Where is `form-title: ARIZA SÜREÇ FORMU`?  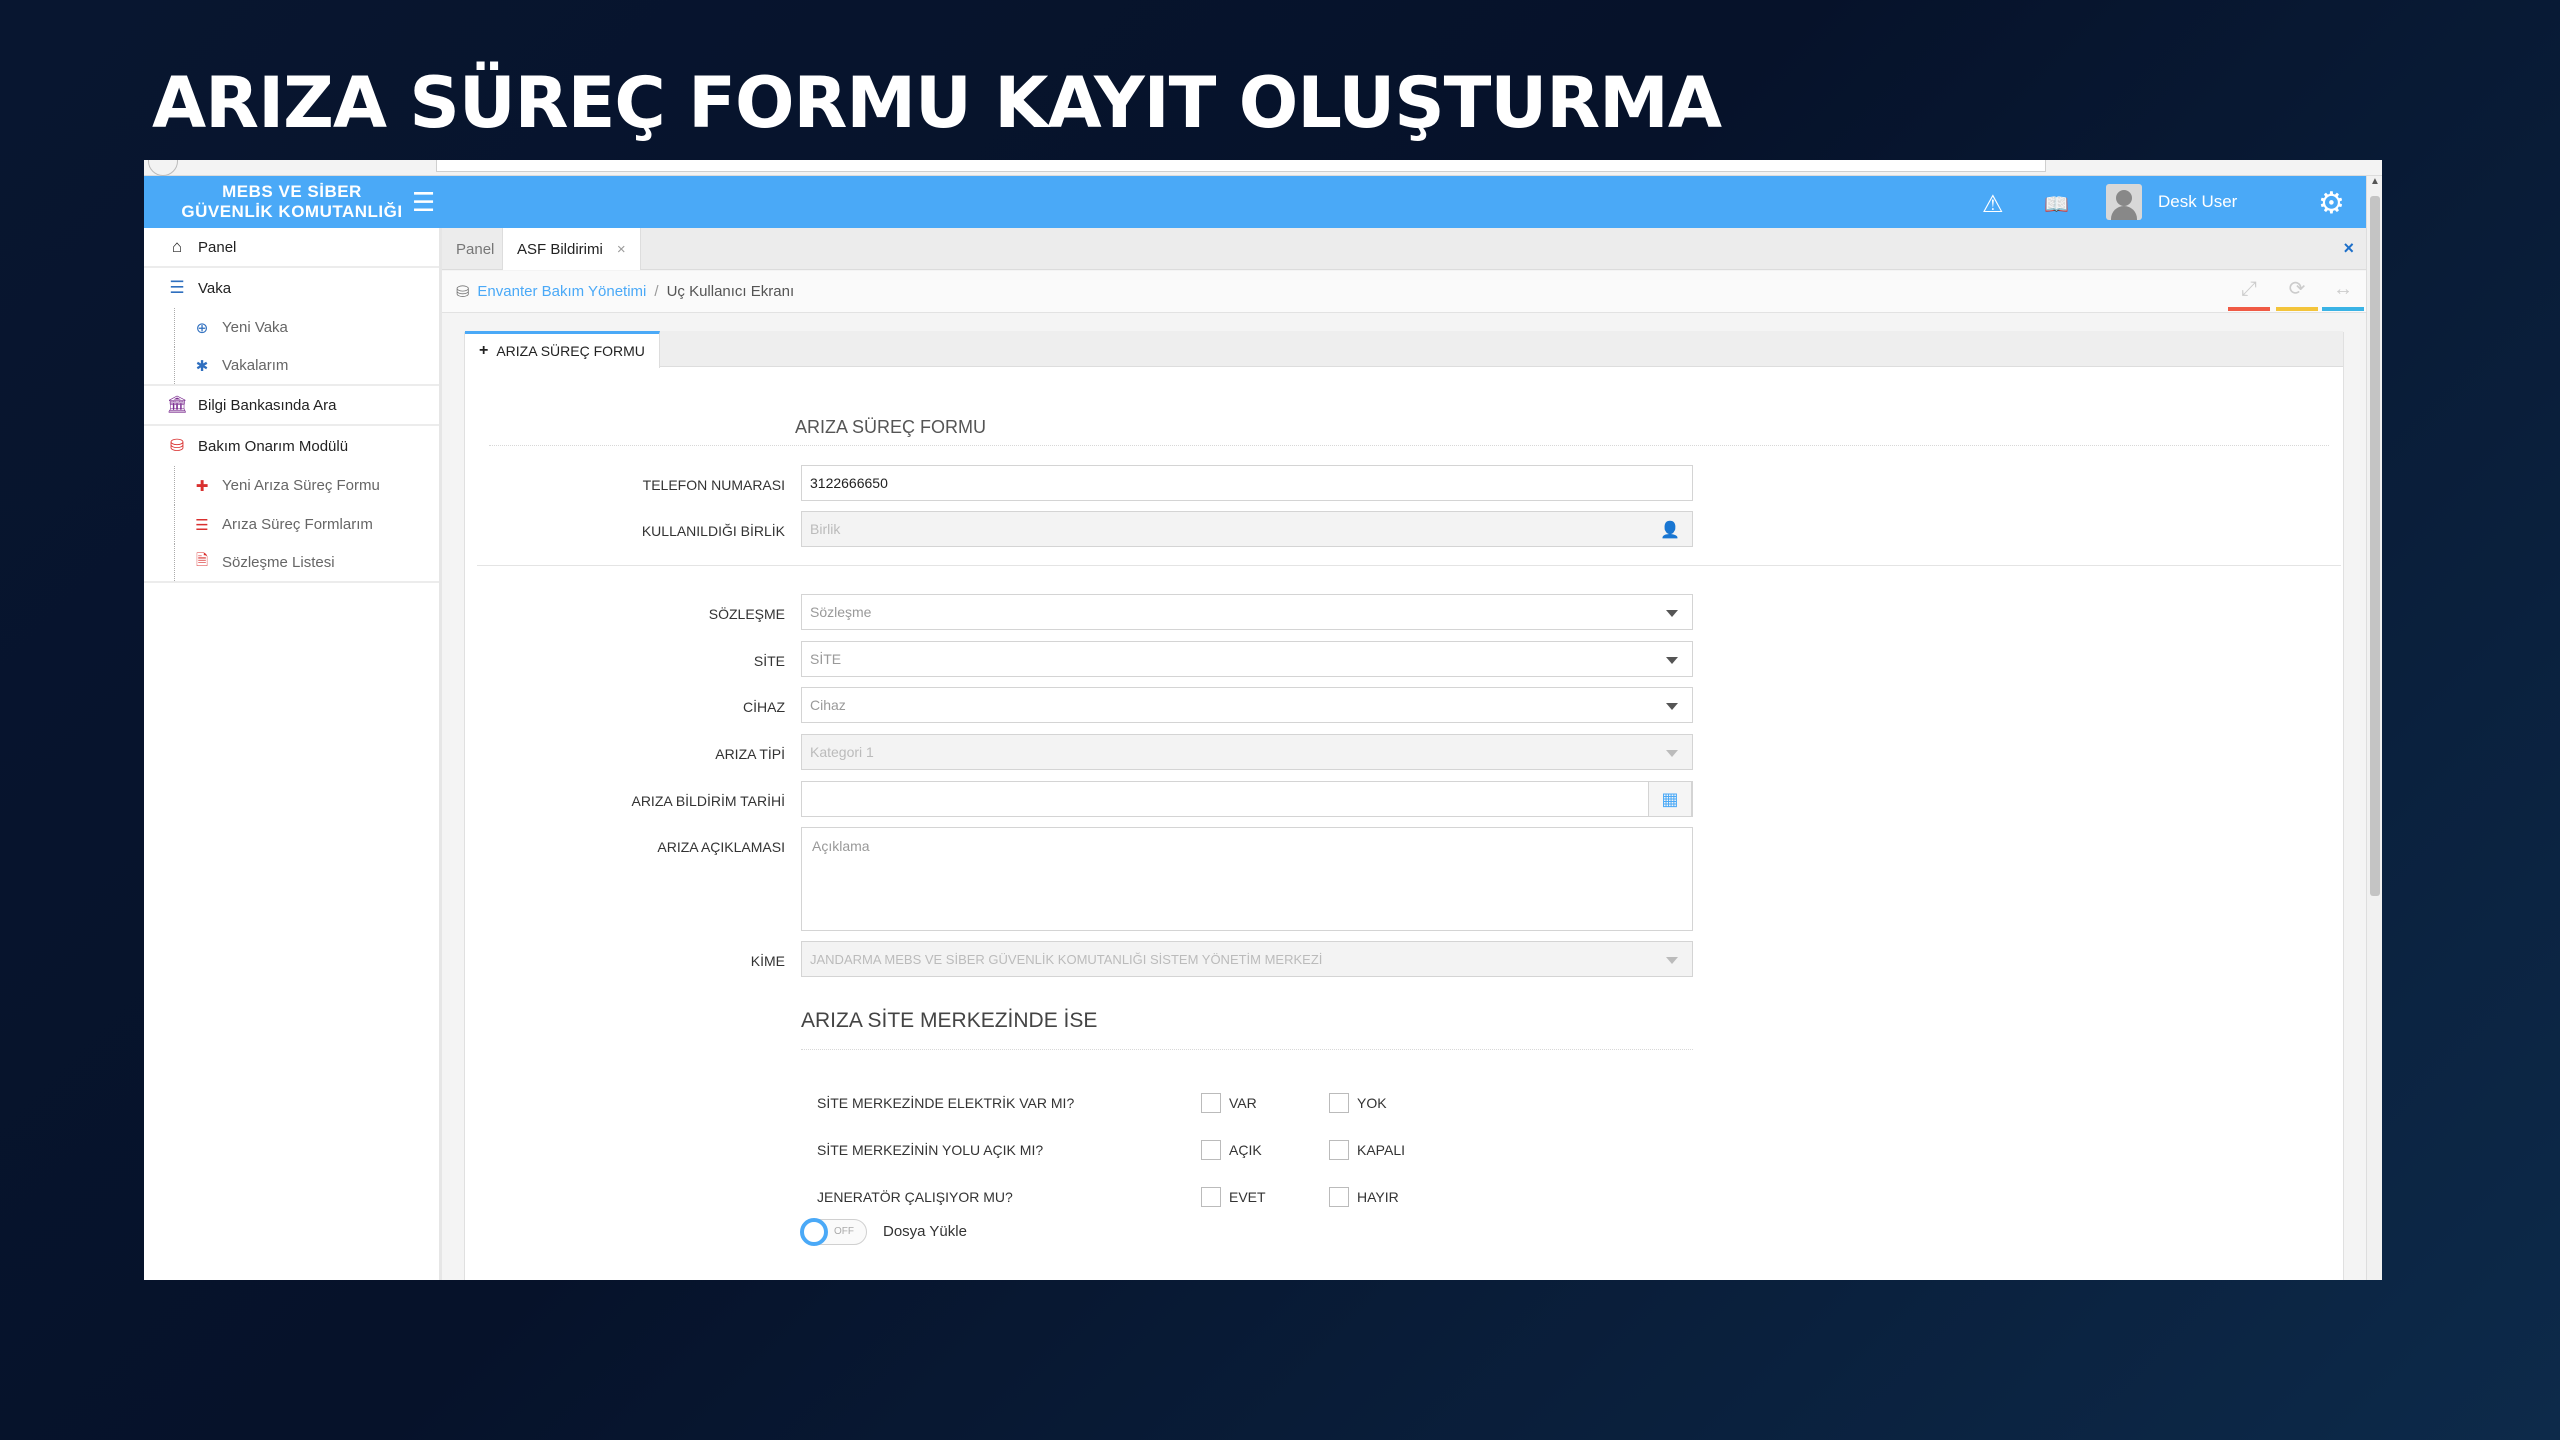 form-title: ARIZA SÜREÇ FORMU is located at coordinates (891, 427).